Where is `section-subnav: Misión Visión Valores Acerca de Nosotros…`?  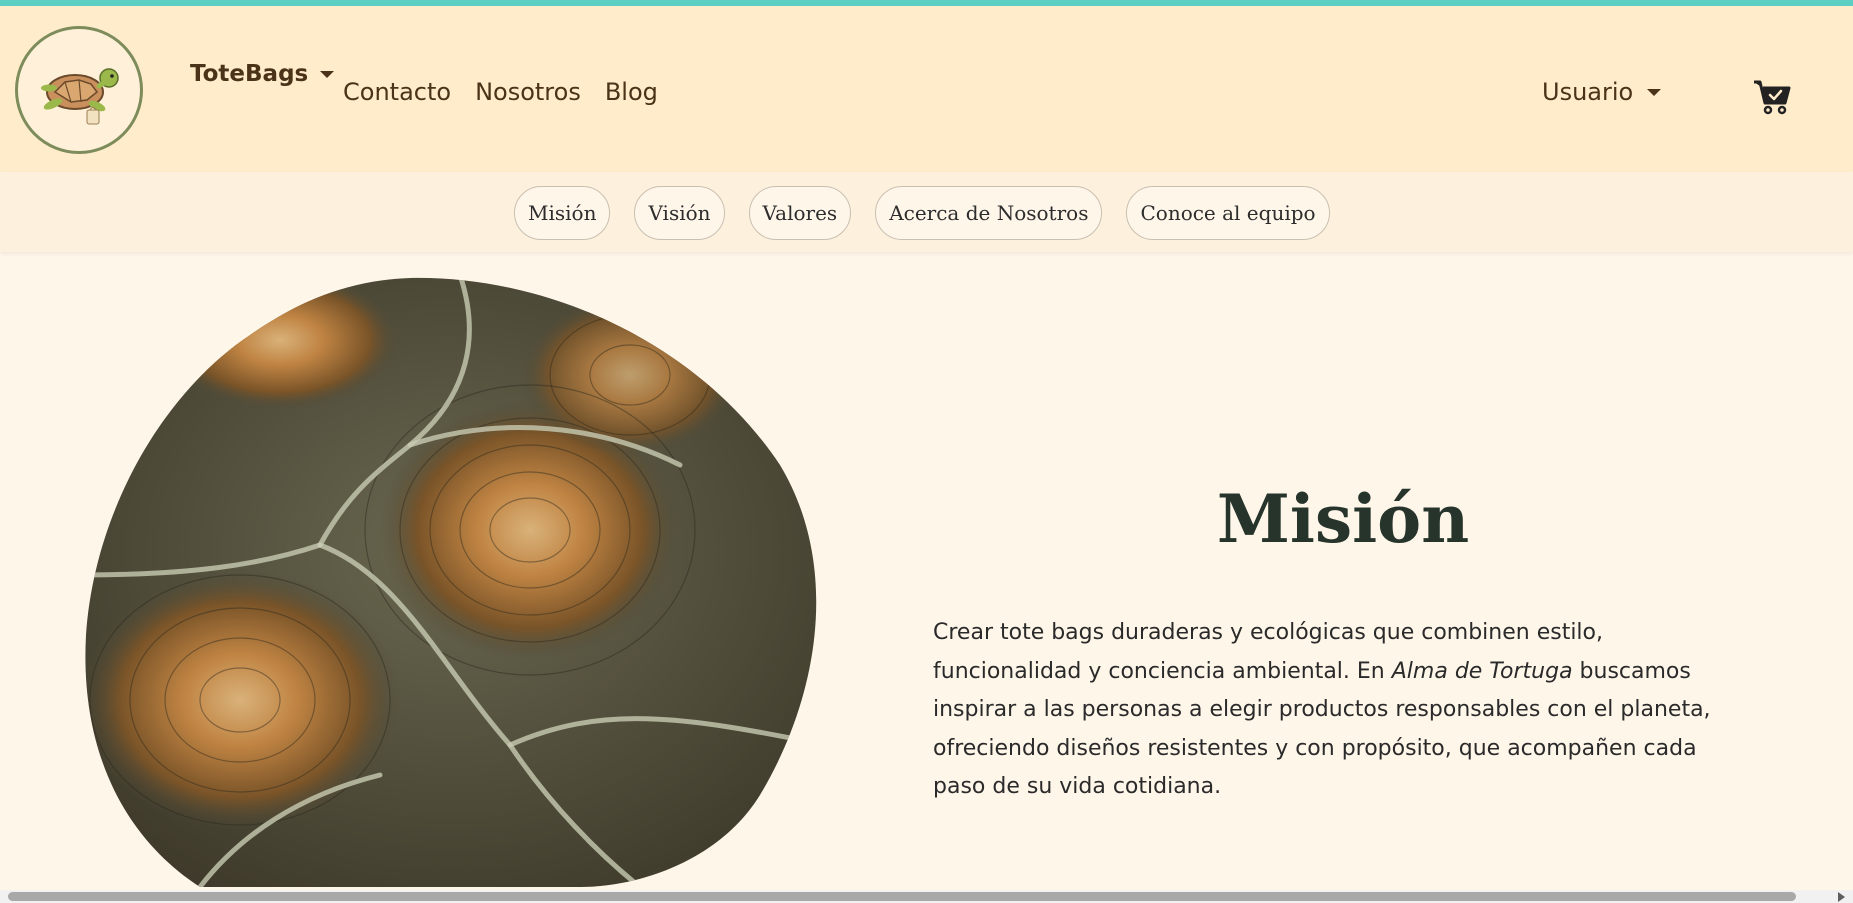 section-subnav: Misión Visión Valores Acerca de Nosotros… is located at coordinates (926, 212).